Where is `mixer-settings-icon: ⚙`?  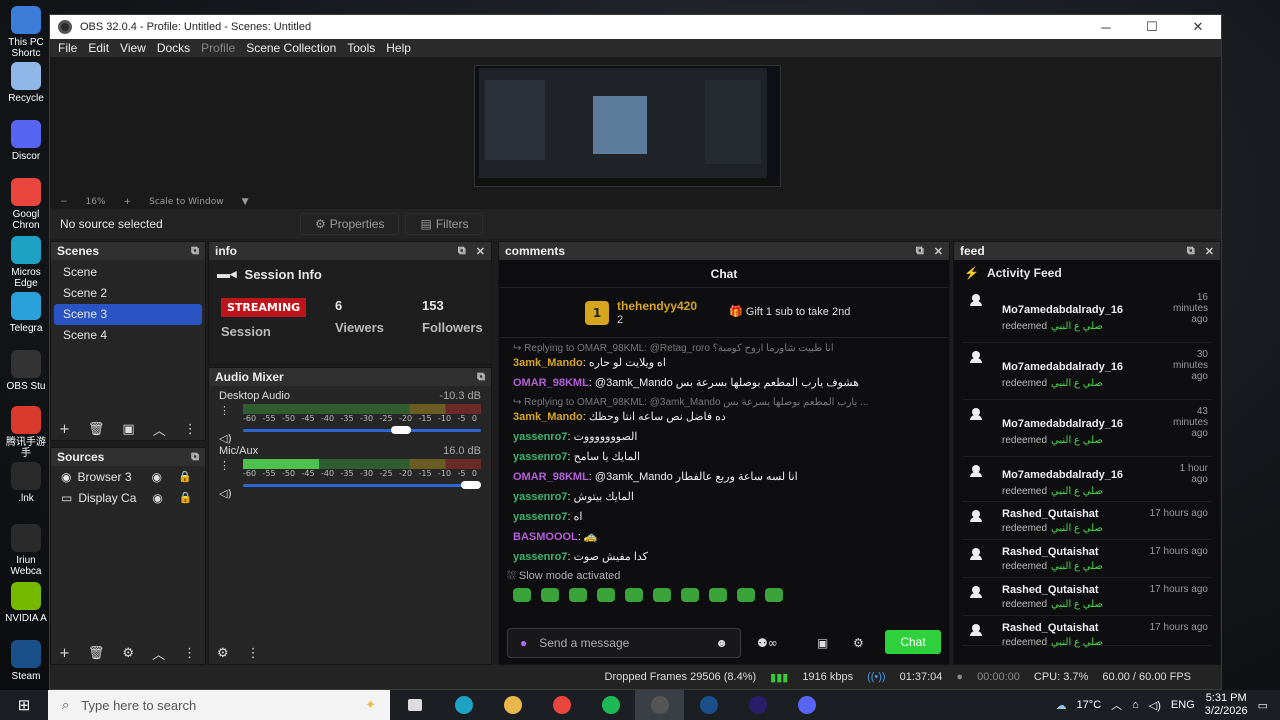
mixer-settings-icon: ⚙ is located at coordinates (223, 653).